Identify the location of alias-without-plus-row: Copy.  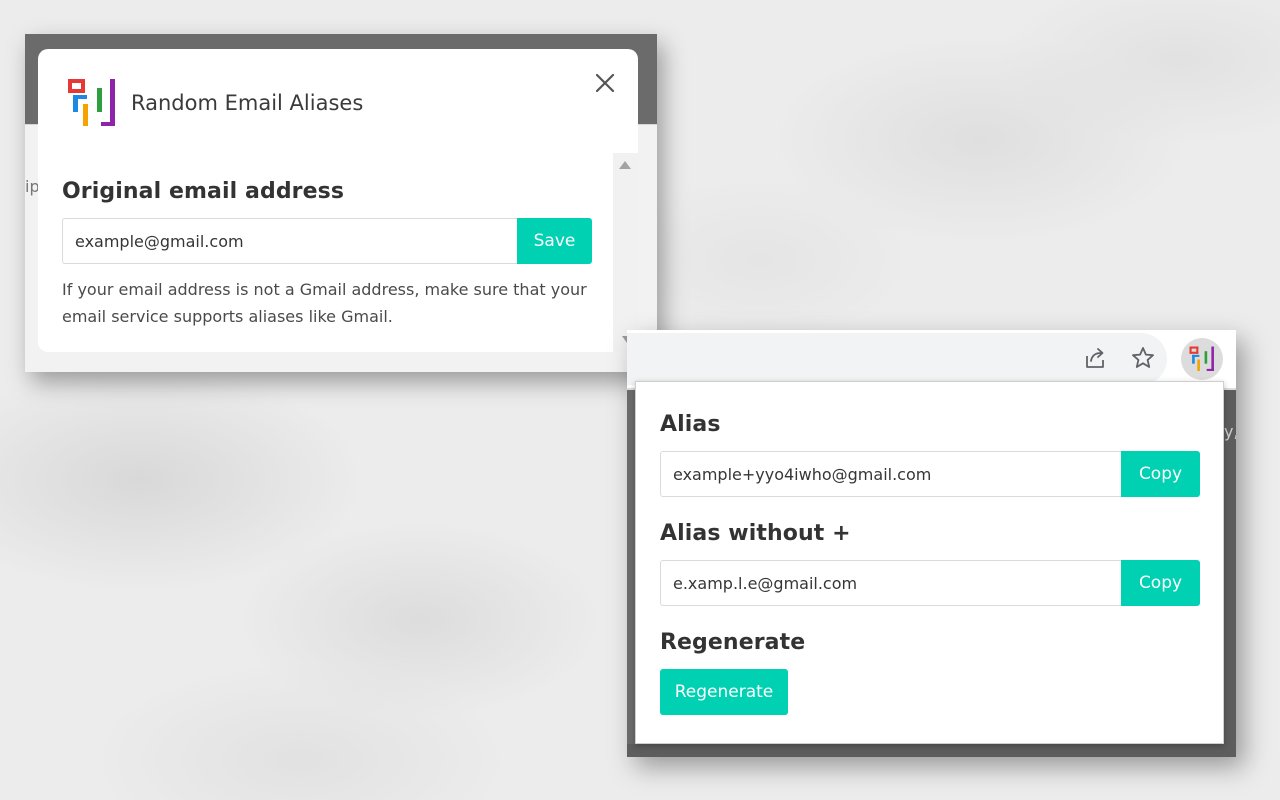
(930, 583).